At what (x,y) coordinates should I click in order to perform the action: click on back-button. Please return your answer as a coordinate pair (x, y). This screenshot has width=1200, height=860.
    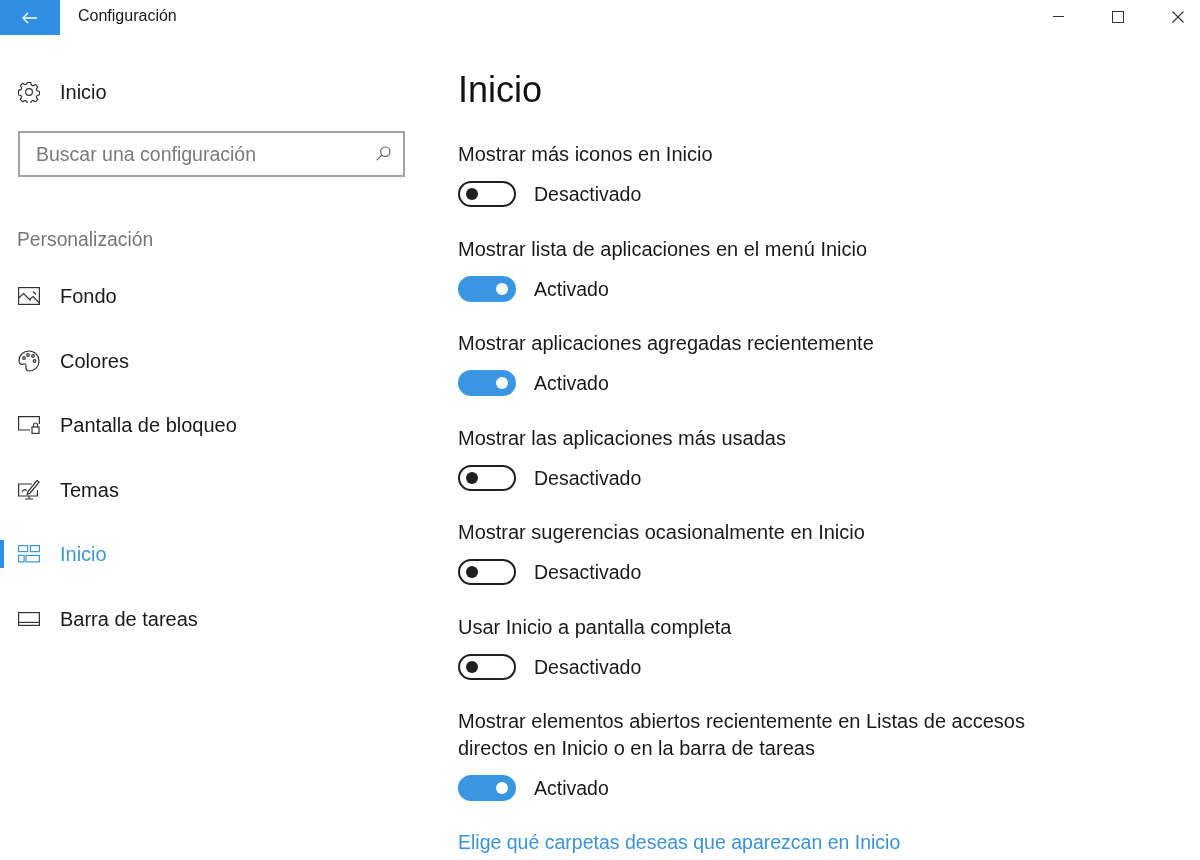
    Looking at the image, I should click on (30, 17).